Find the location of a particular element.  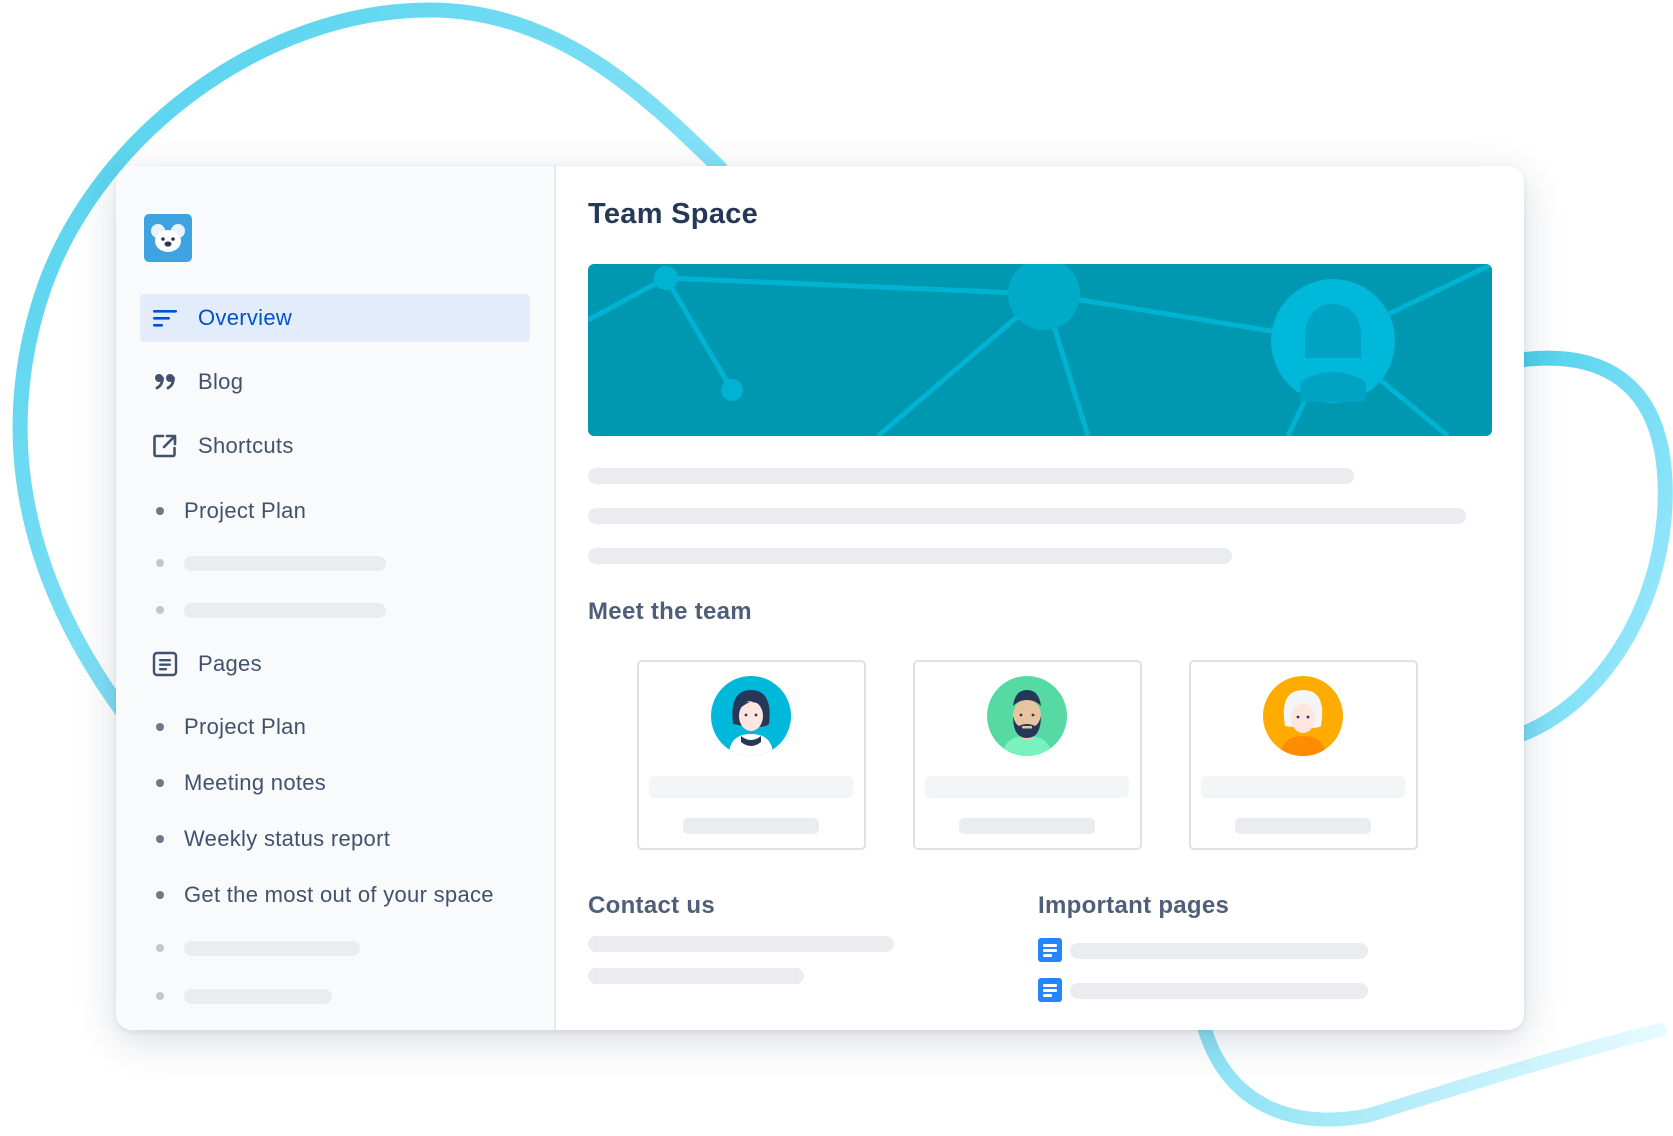

network-avatar-icon is located at coordinates (1040, 350).